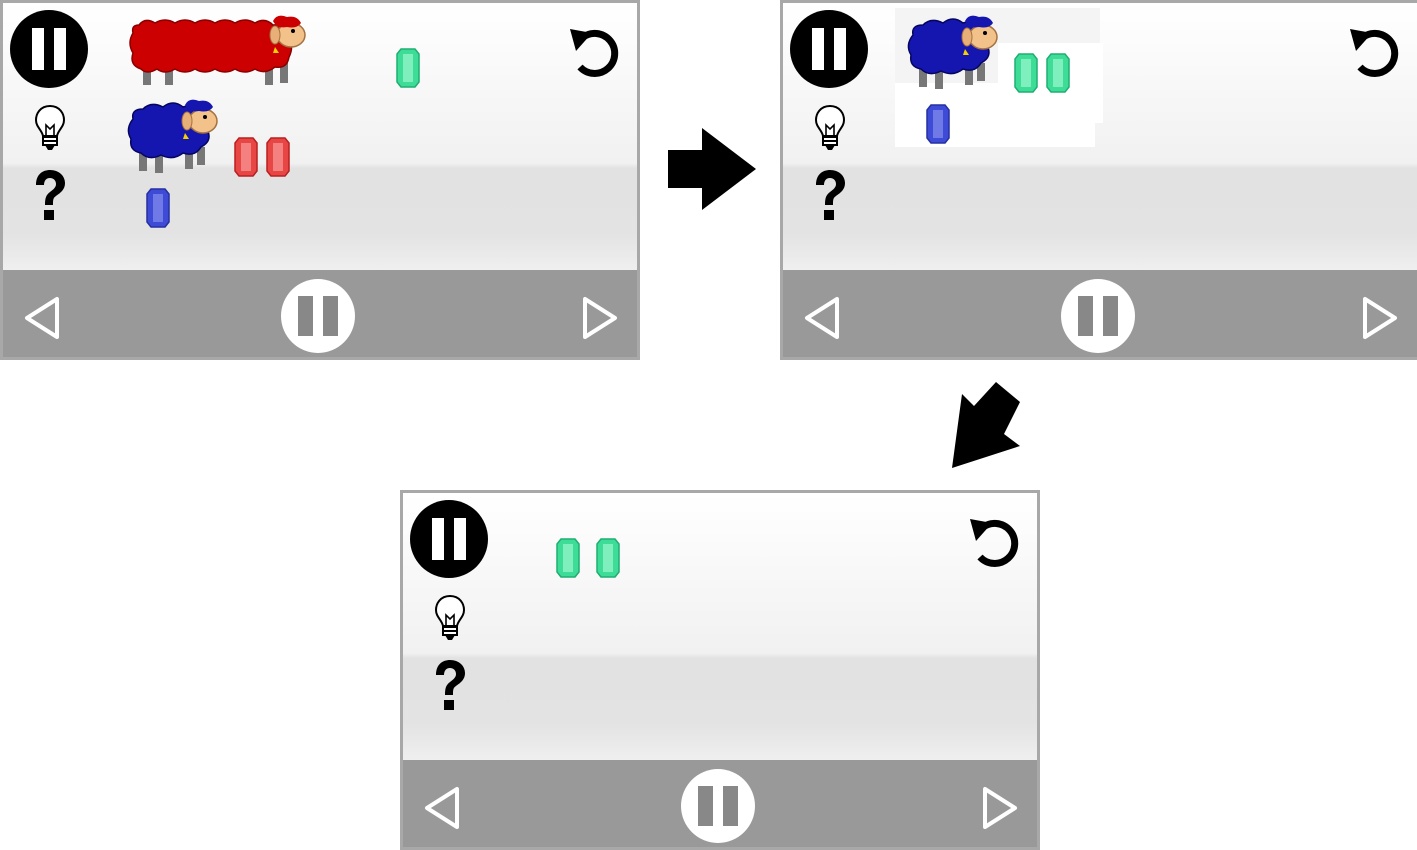  Describe the element at coordinates (986, 425) in the screenshot. I see `arrow-down-left-icon` at that location.